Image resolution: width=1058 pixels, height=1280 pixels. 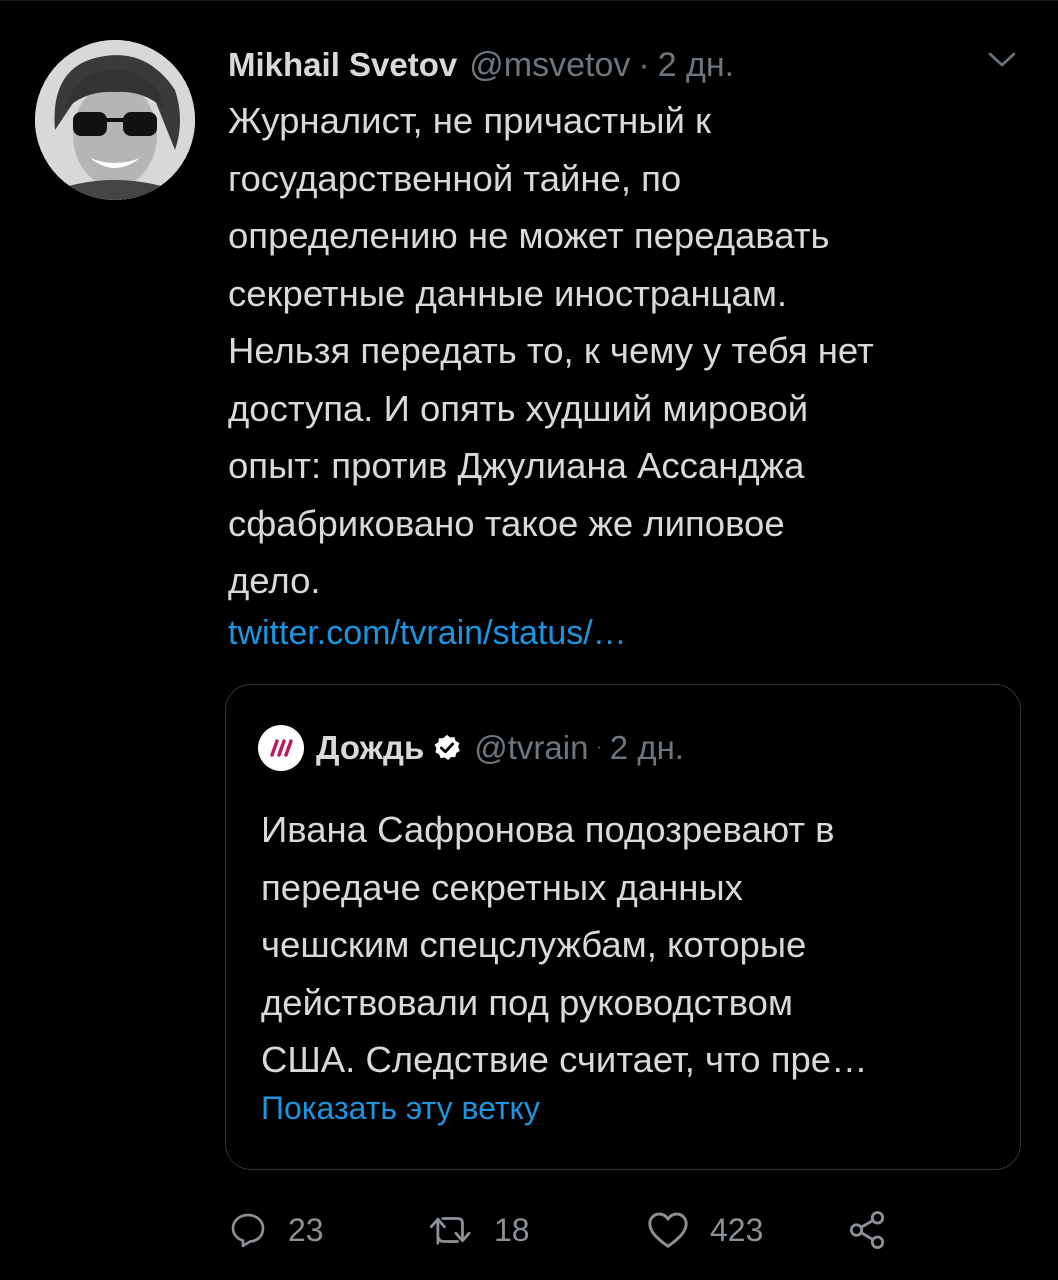 I want to click on share-button, so click(x=867, y=1230).